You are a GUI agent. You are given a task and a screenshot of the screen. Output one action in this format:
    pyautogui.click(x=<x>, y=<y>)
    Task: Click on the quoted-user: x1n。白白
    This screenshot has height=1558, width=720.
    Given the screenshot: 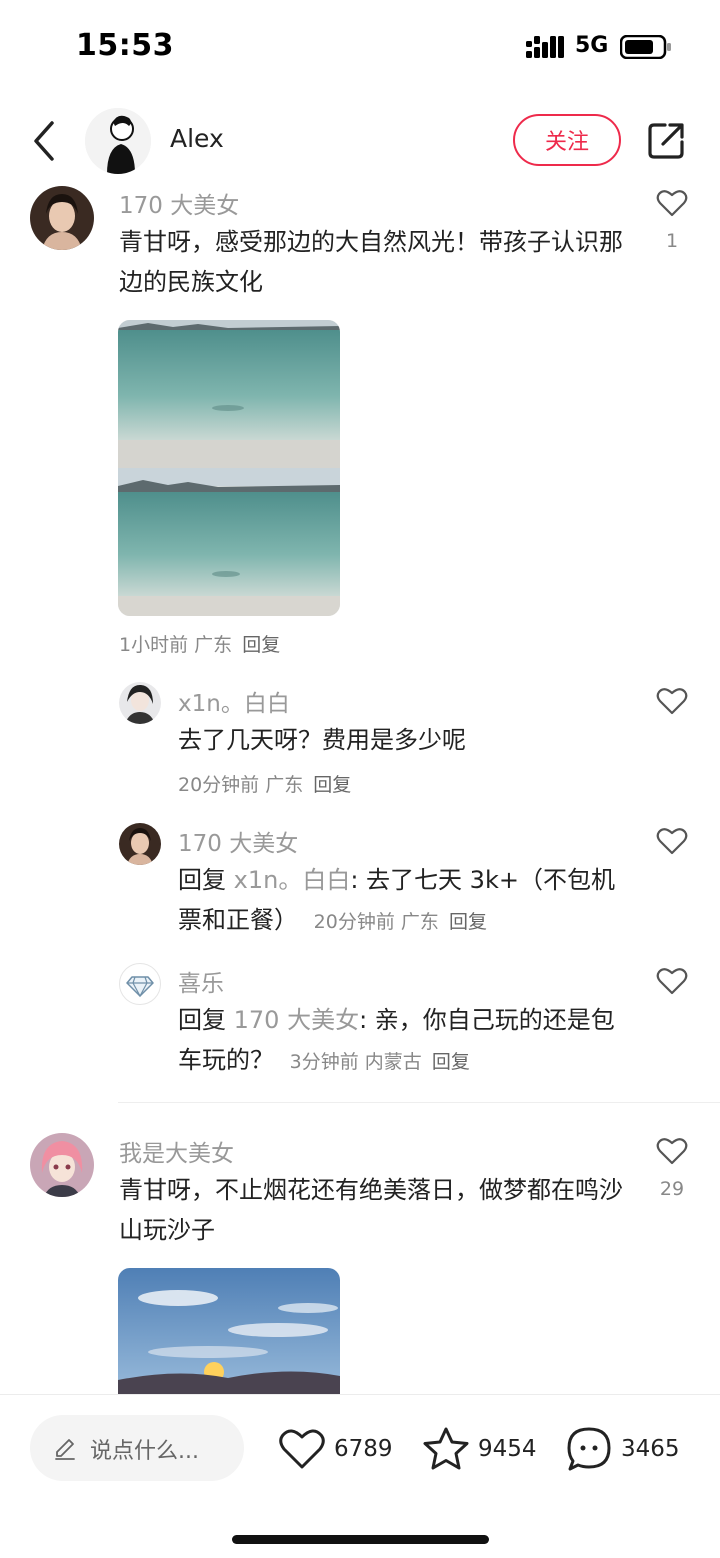 What is the action you would take?
    pyautogui.click(x=292, y=880)
    